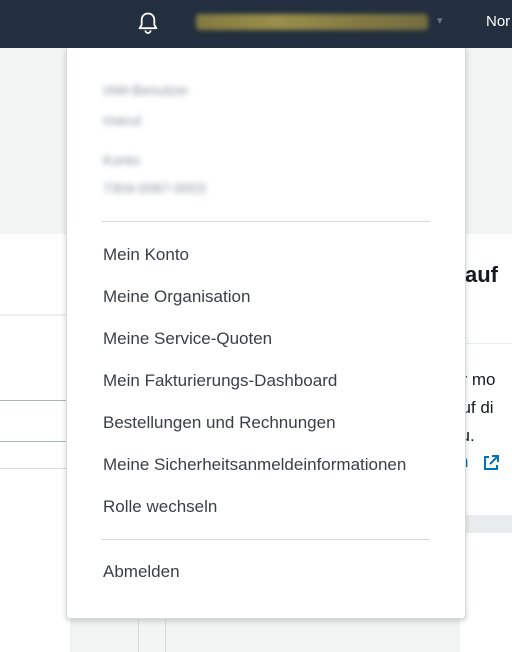 This screenshot has height=652, width=512. What do you see at coordinates (154, 188) in the screenshot?
I see `account-id-value: 7304-0087-0003` at bounding box center [154, 188].